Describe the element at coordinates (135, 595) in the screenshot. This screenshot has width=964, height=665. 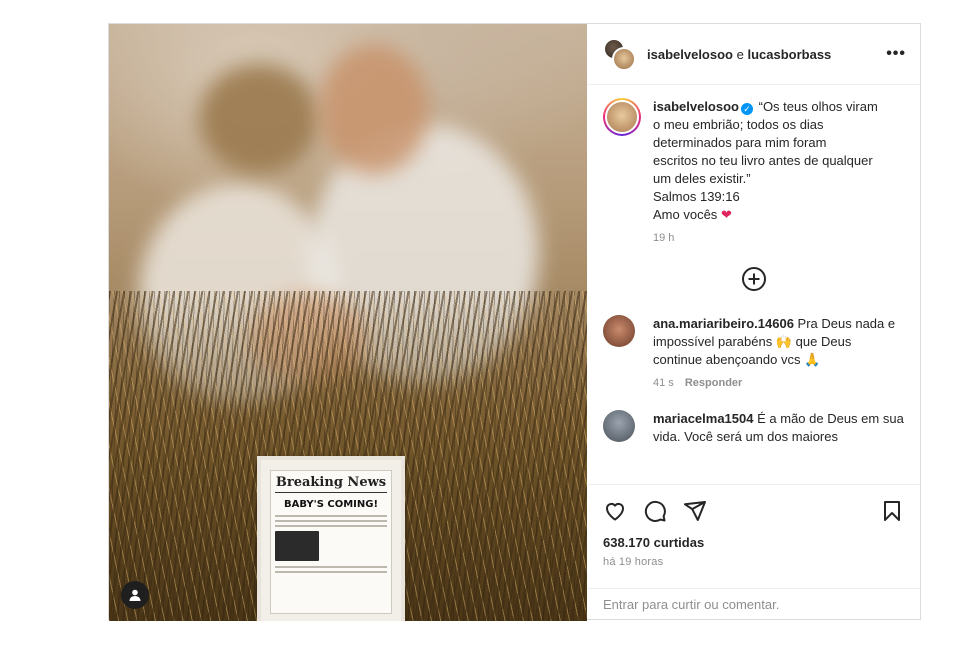
I see `user-tag-icon` at that location.